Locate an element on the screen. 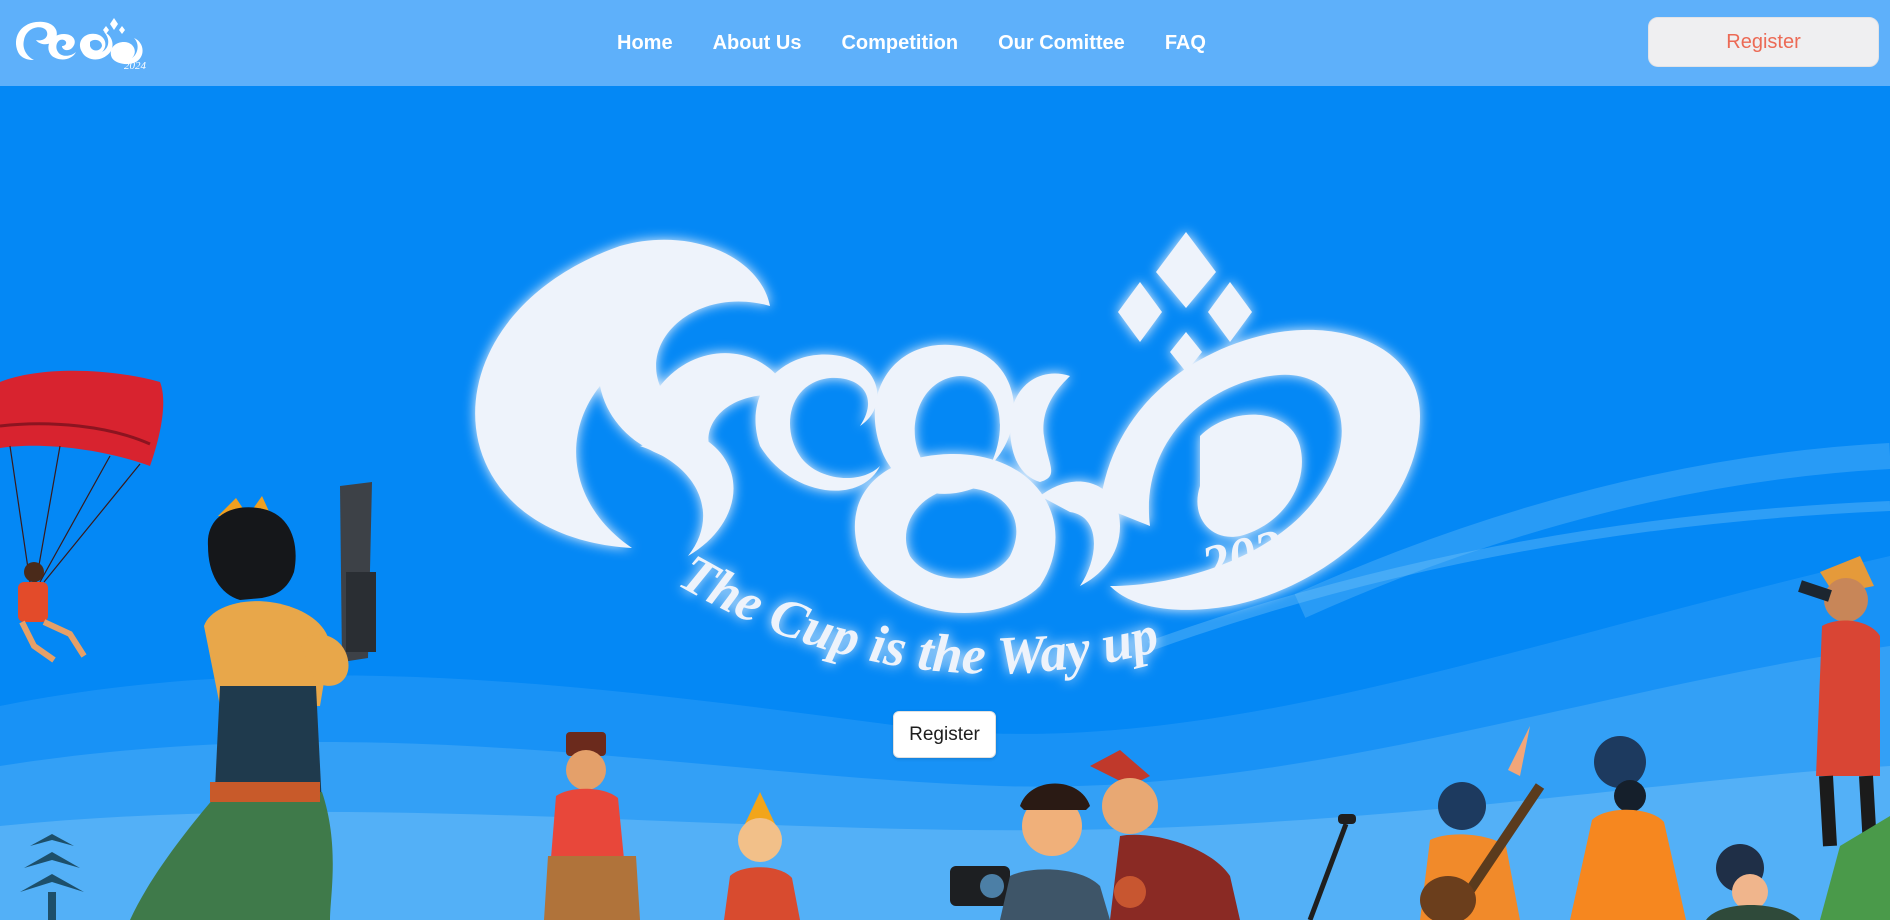 The width and height of the screenshot is (1890, 920). brand-logo-year: 2024 is located at coordinates (135, 66).